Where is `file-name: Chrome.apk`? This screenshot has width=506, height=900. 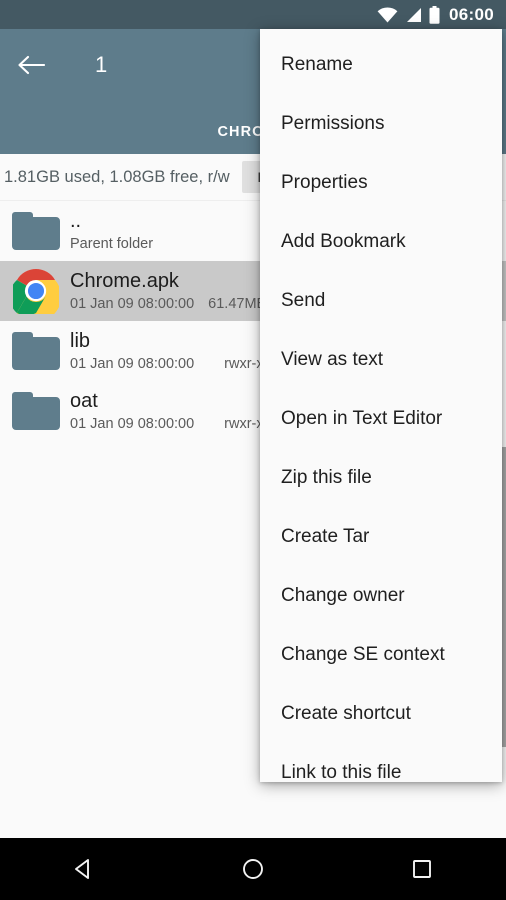 file-name: Chrome.apk is located at coordinates (124, 281).